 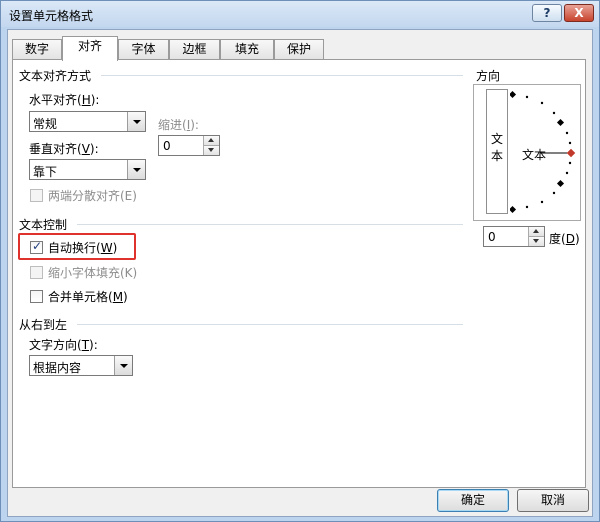 What do you see at coordinates (513, 94) in the screenshot?
I see `dial-marker-top` at bounding box center [513, 94].